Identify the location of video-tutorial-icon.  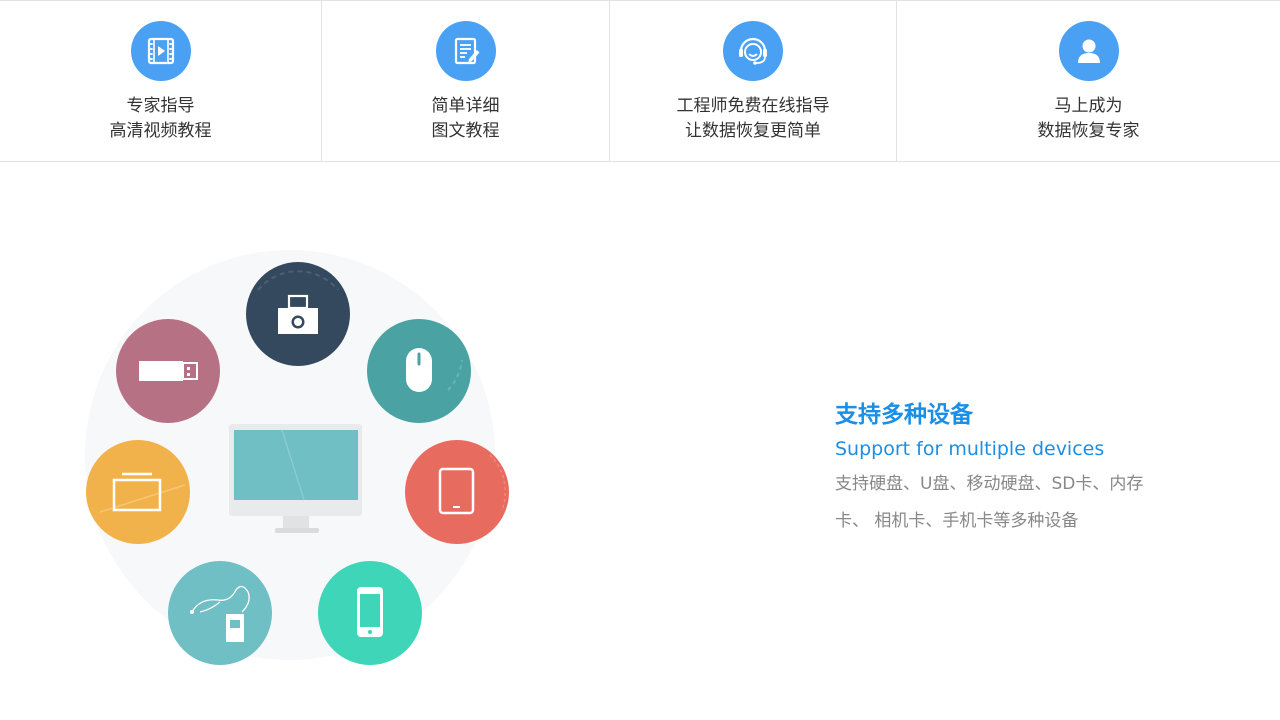
(161, 51).